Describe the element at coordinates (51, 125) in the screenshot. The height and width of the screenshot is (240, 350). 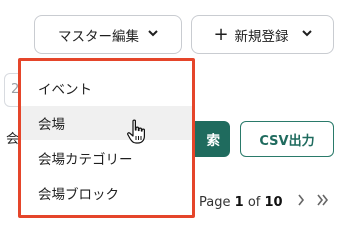
I see `menu-item-label: 会場` at that location.